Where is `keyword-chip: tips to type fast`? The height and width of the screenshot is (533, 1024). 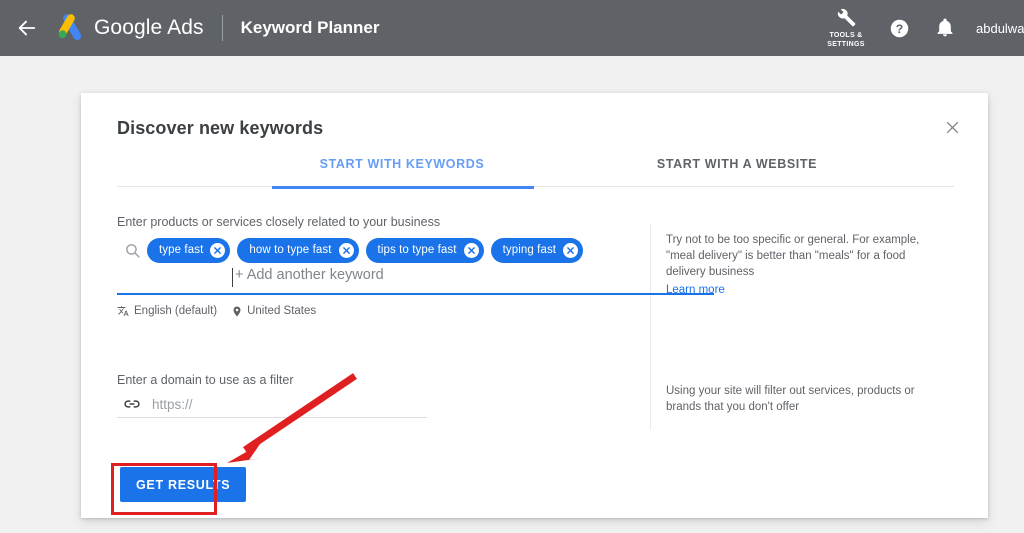 keyword-chip: tips to type fast is located at coordinates (424, 250).